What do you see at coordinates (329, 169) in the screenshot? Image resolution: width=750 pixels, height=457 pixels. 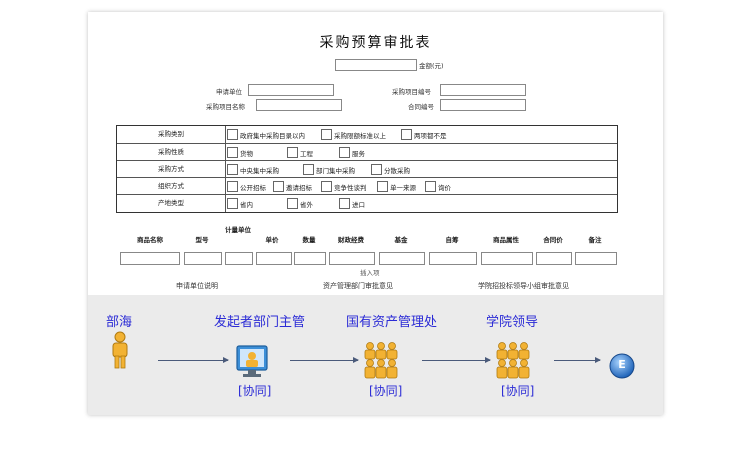 I see `option-checkbox: 部门集中采购` at bounding box center [329, 169].